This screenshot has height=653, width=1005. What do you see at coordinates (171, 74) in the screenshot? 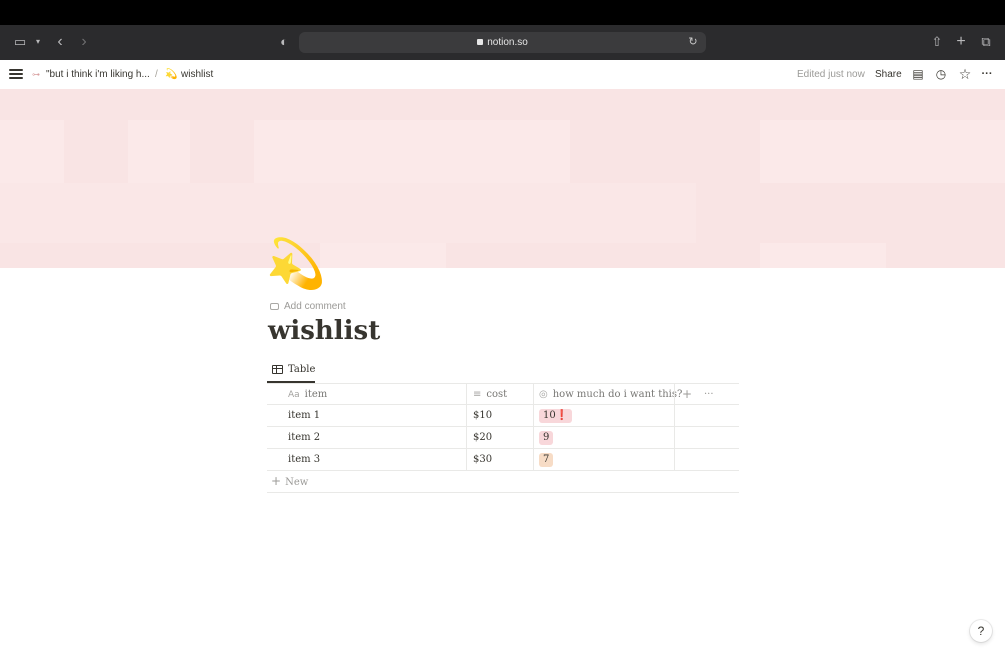
I see `breadcrumb-current-icon: 💫` at bounding box center [171, 74].